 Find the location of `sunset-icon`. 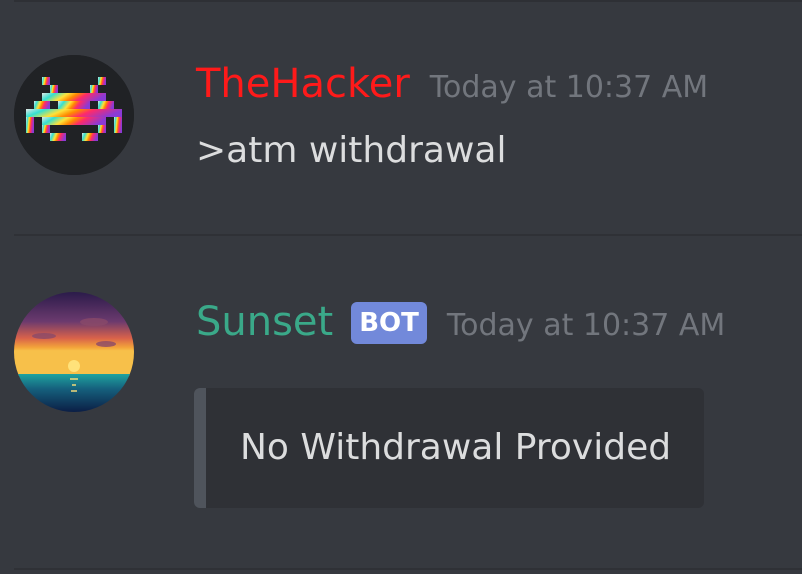

sunset-icon is located at coordinates (74, 352).